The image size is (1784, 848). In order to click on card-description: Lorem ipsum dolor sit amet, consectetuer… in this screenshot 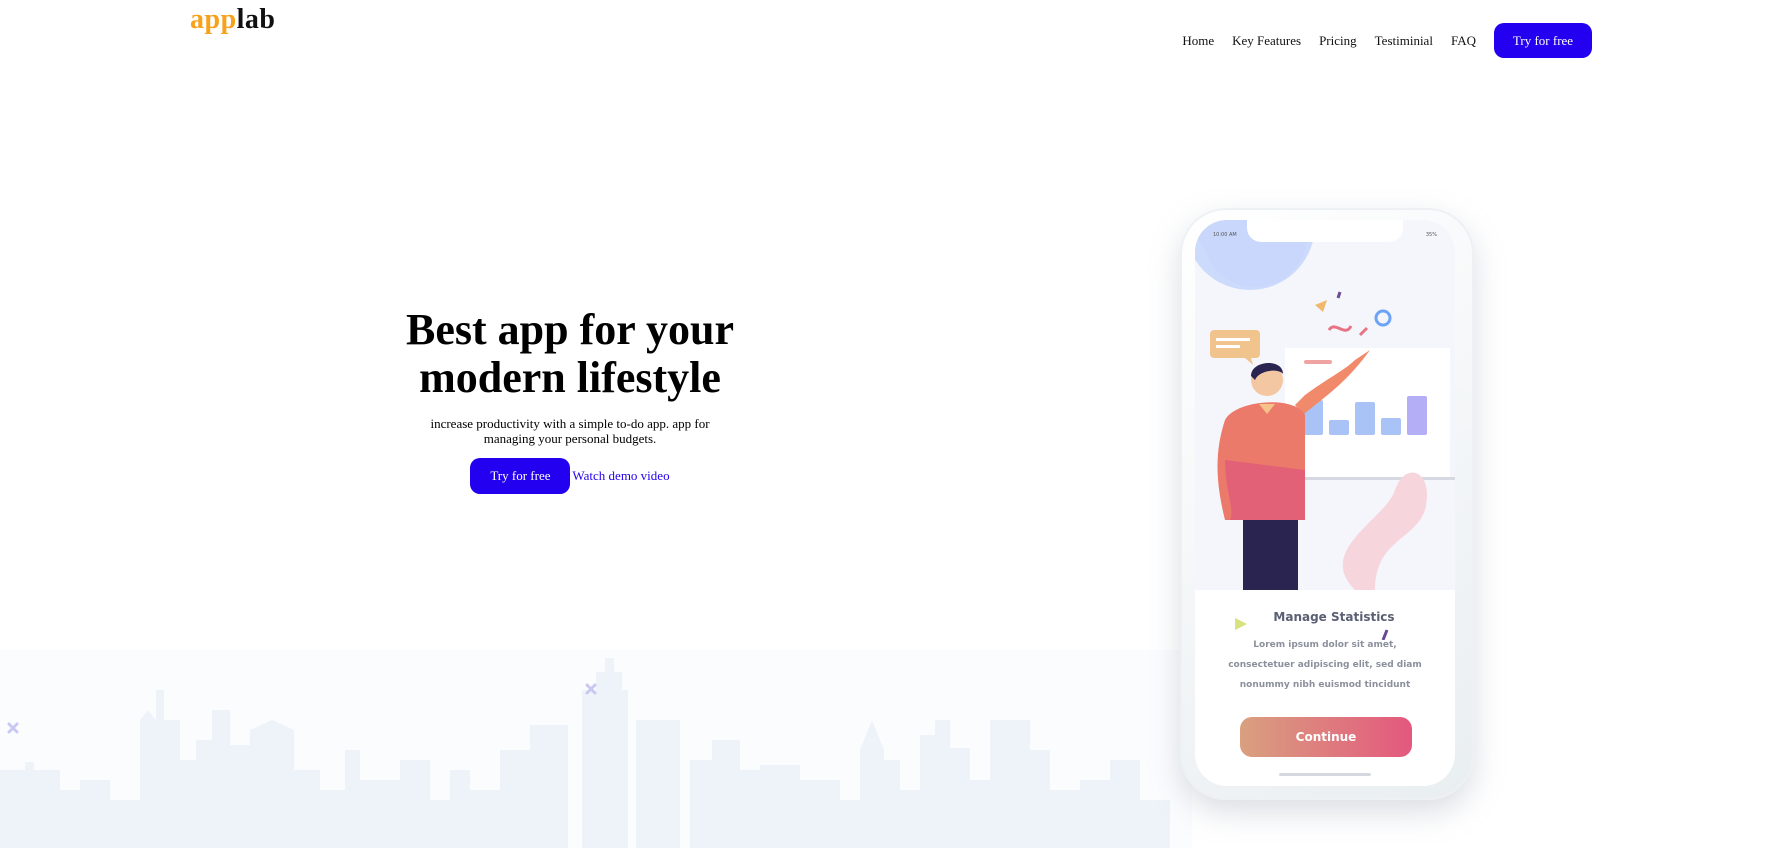, I will do `click(1325, 665)`.